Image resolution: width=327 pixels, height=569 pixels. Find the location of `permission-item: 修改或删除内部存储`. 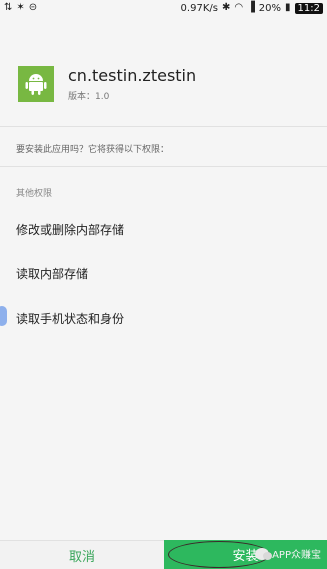

permission-item: 修改或删除内部存储 is located at coordinates (70, 230).